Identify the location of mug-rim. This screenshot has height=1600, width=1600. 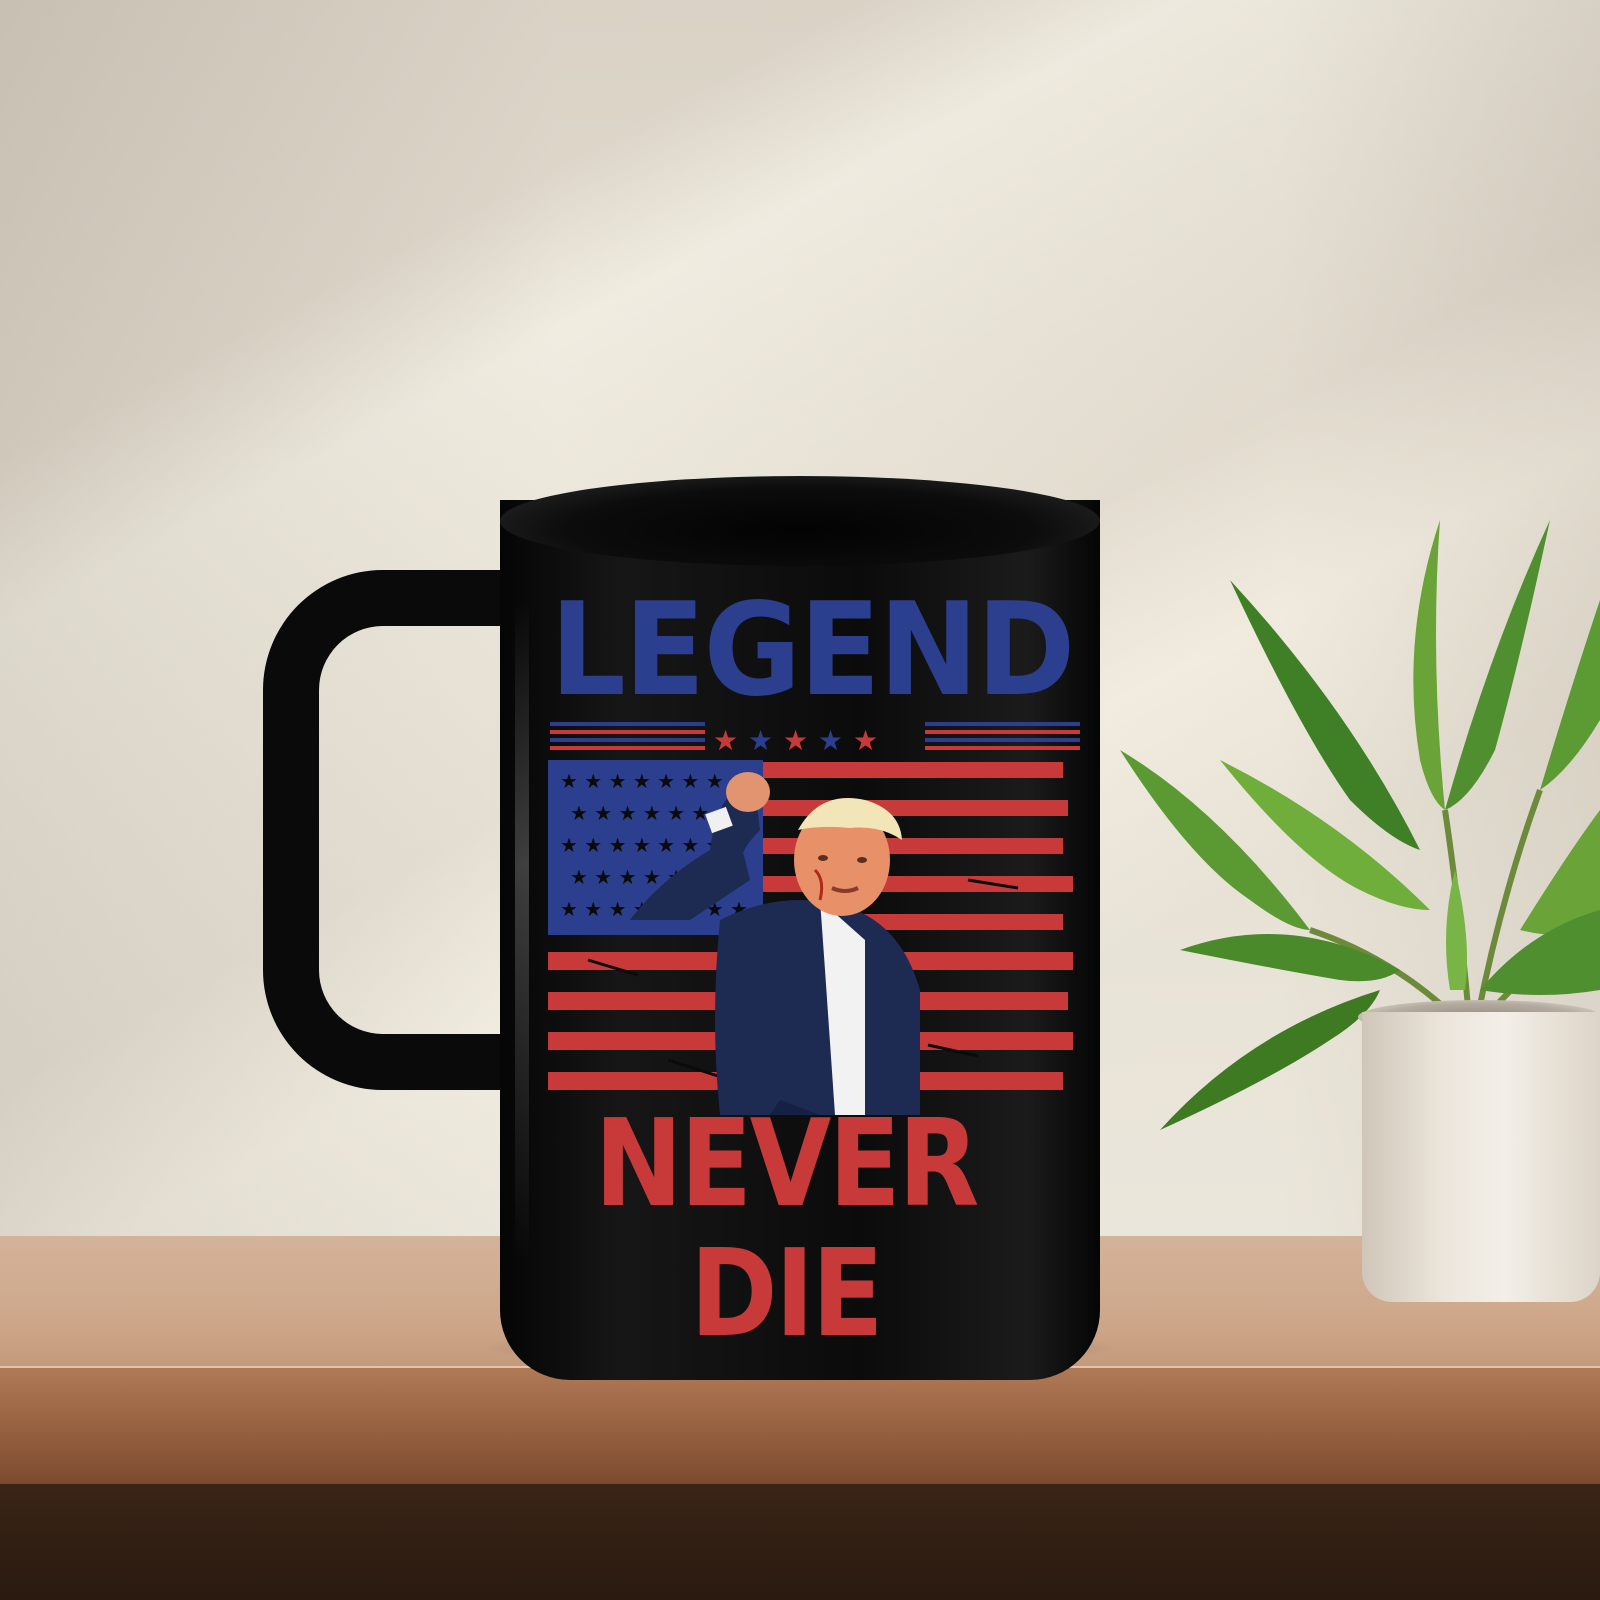
(800, 521).